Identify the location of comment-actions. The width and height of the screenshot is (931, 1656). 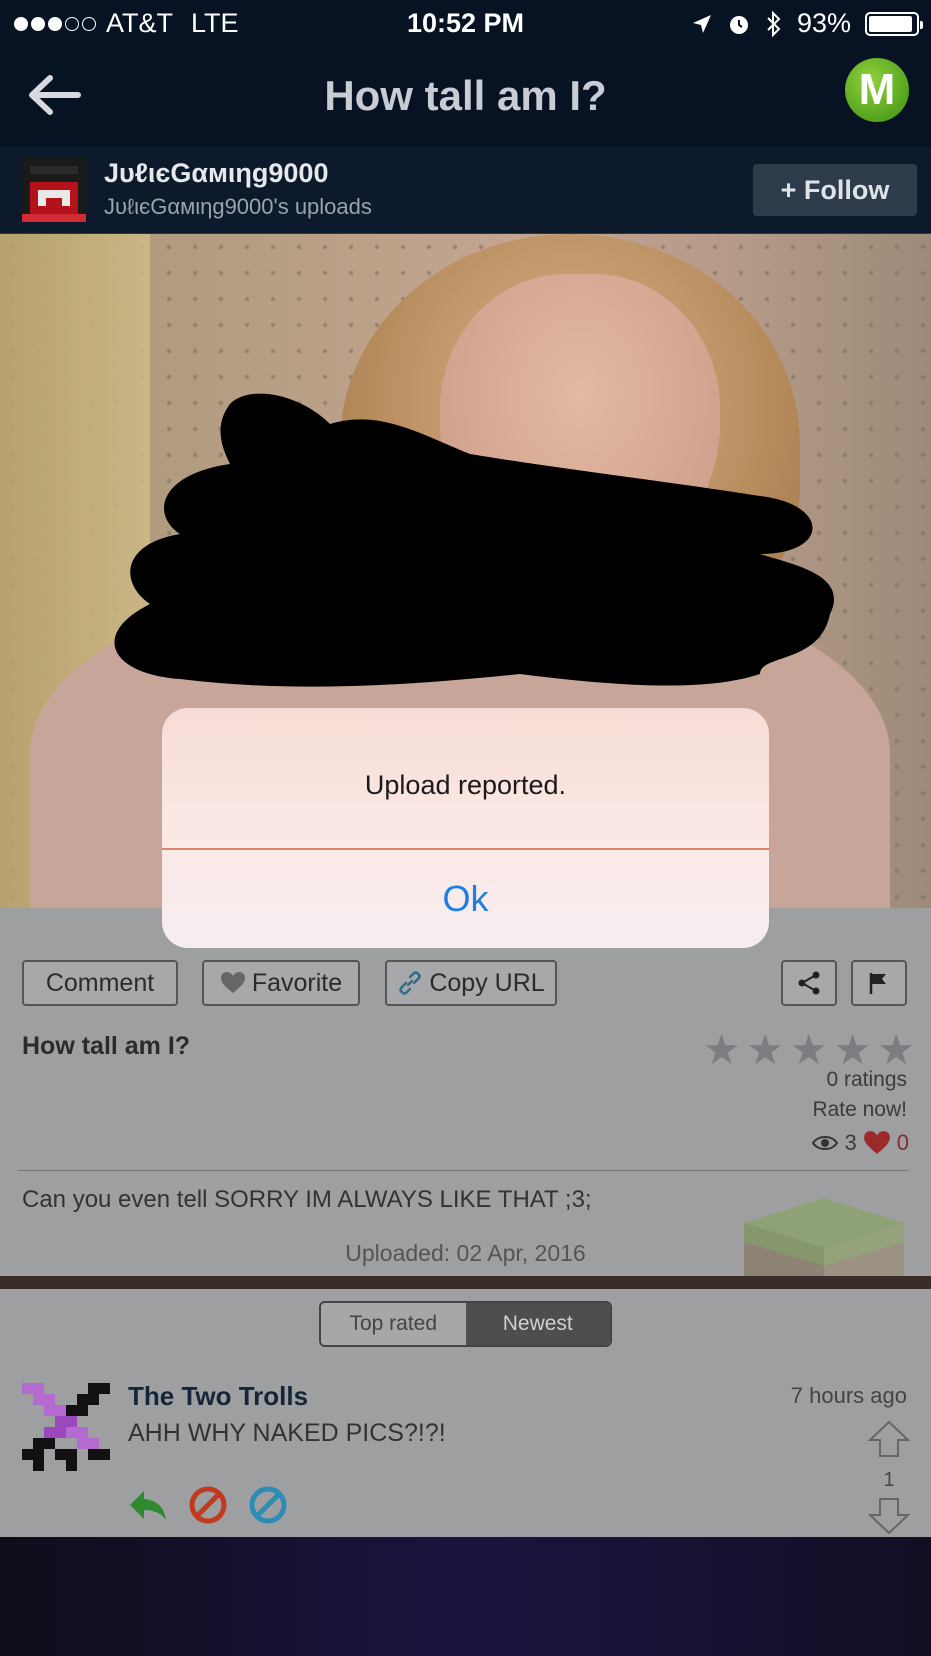
(208, 1505).